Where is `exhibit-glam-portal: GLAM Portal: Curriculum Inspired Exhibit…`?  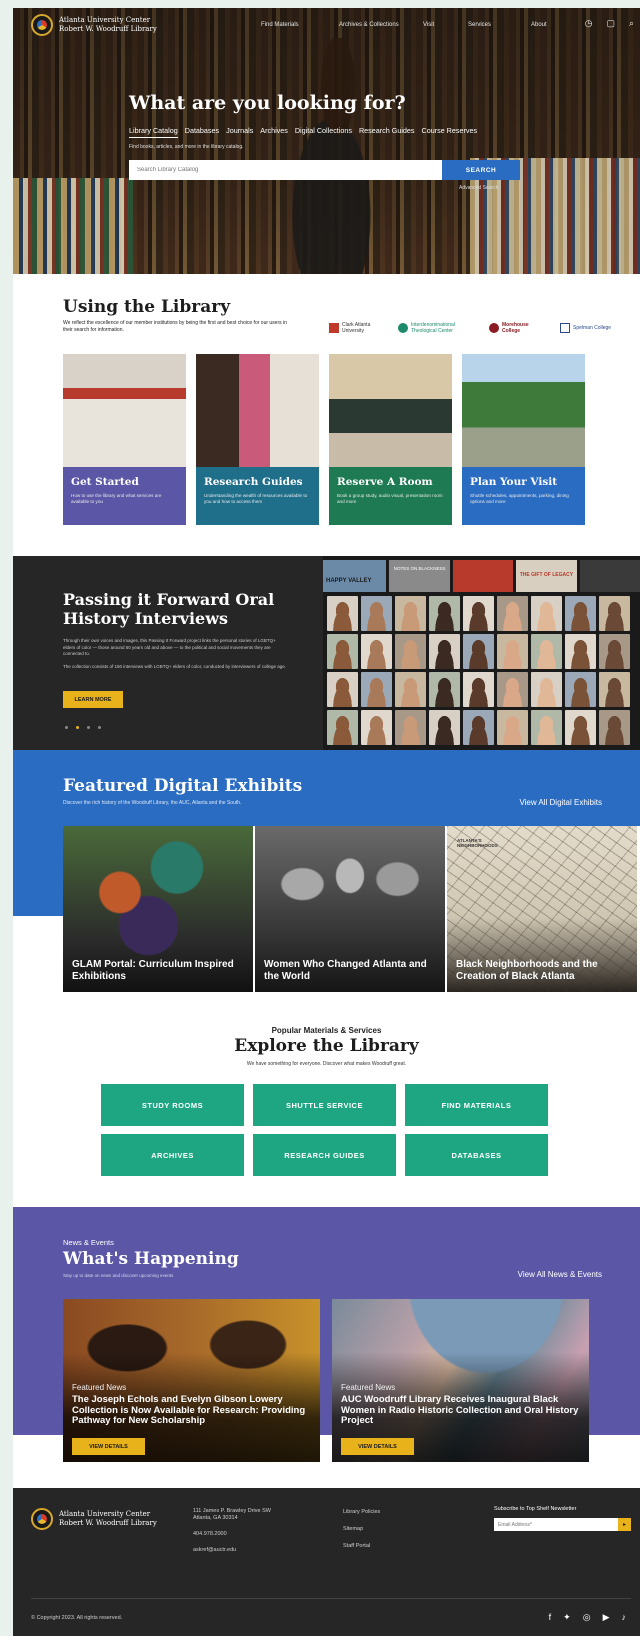
exhibit-glam-portal: GLAM Portal: Curriculum Inspired Exhibit… is located at coordinates (158, 909).